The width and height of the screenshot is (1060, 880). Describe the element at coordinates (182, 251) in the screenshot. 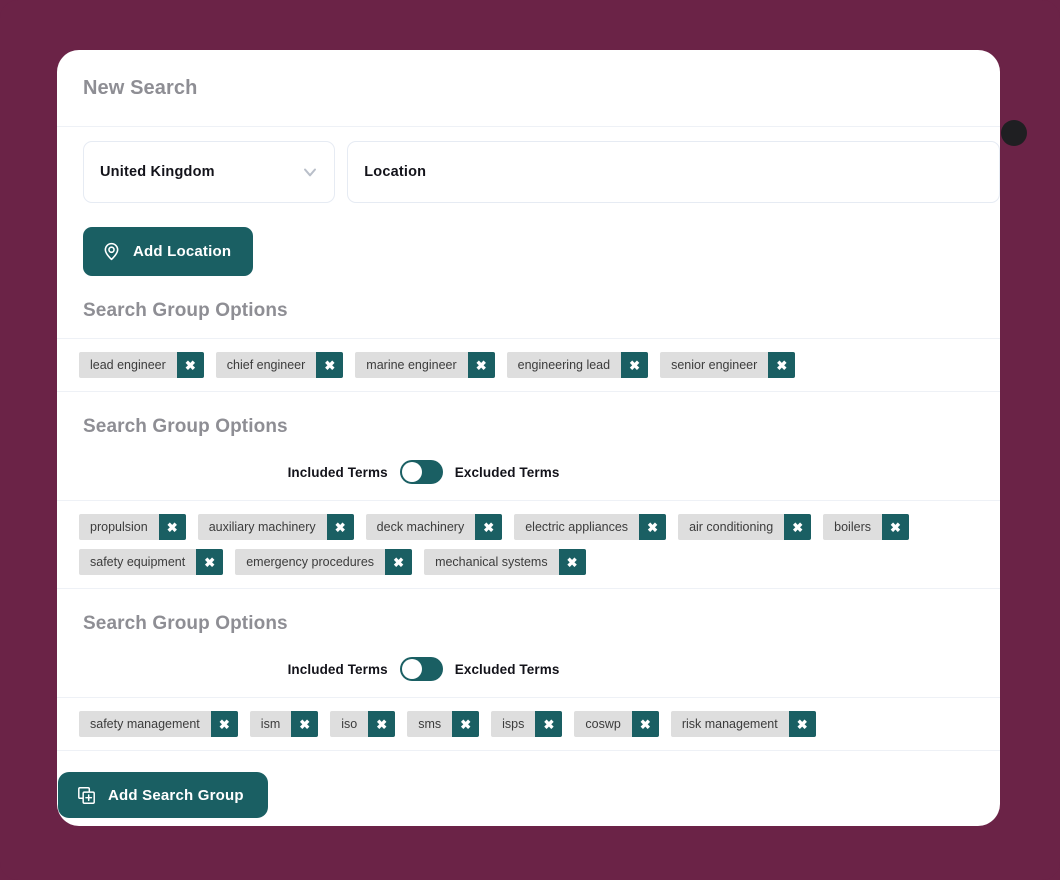

I see `add-location-button-label: Add Location` at that location.